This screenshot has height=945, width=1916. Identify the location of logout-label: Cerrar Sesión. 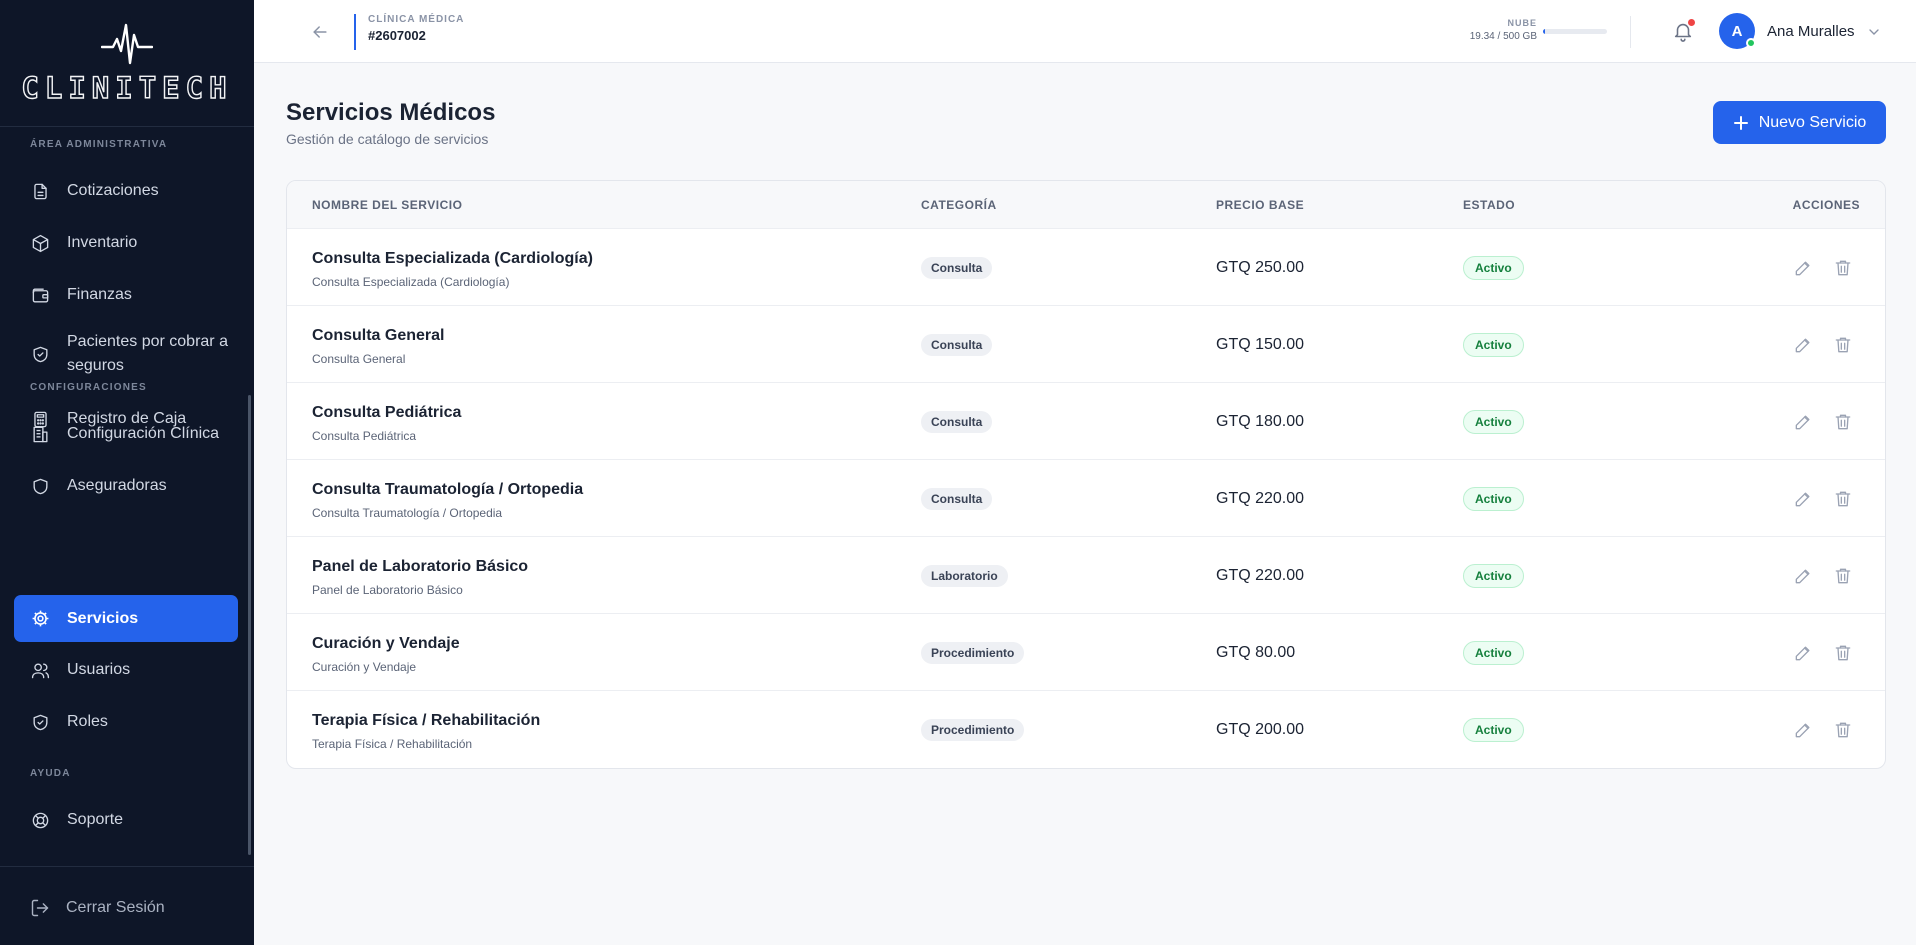
(115, 907).